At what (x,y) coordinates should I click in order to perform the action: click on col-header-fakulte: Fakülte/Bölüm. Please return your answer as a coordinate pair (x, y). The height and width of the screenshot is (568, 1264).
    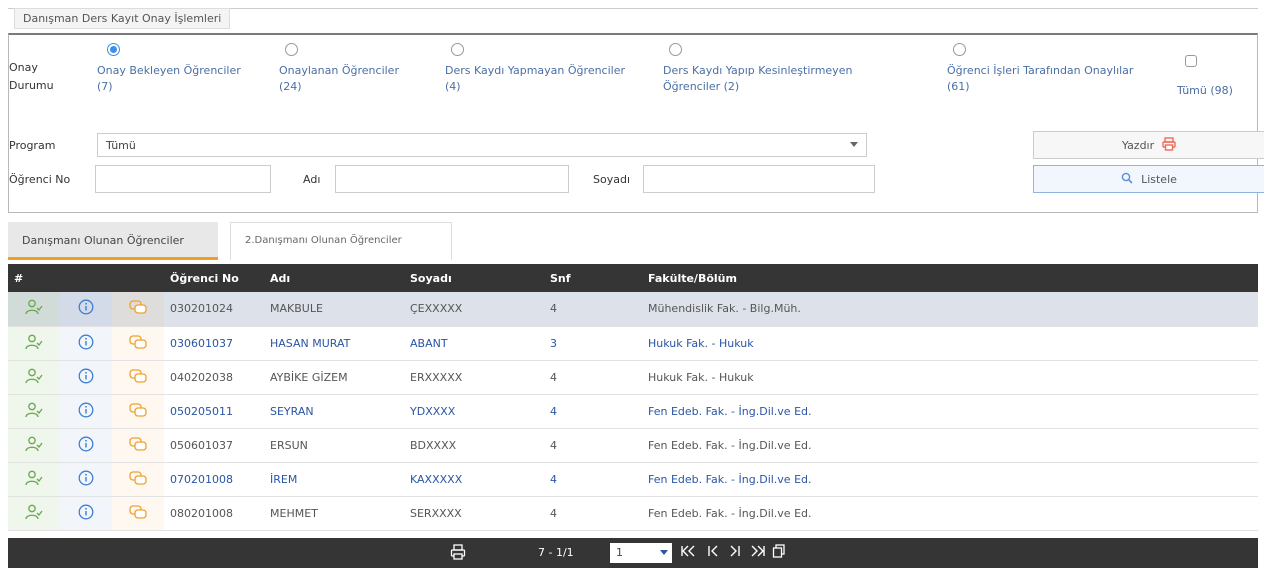
    Looking at the image, I should click on (950, 278).